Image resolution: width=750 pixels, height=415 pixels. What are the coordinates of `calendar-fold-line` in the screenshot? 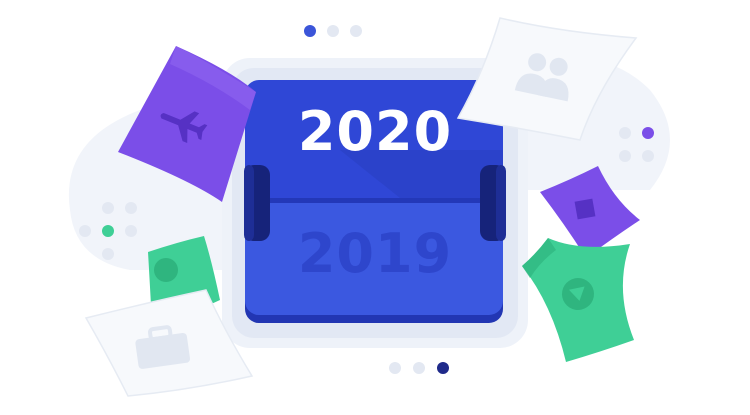 It's located at (374, 200).